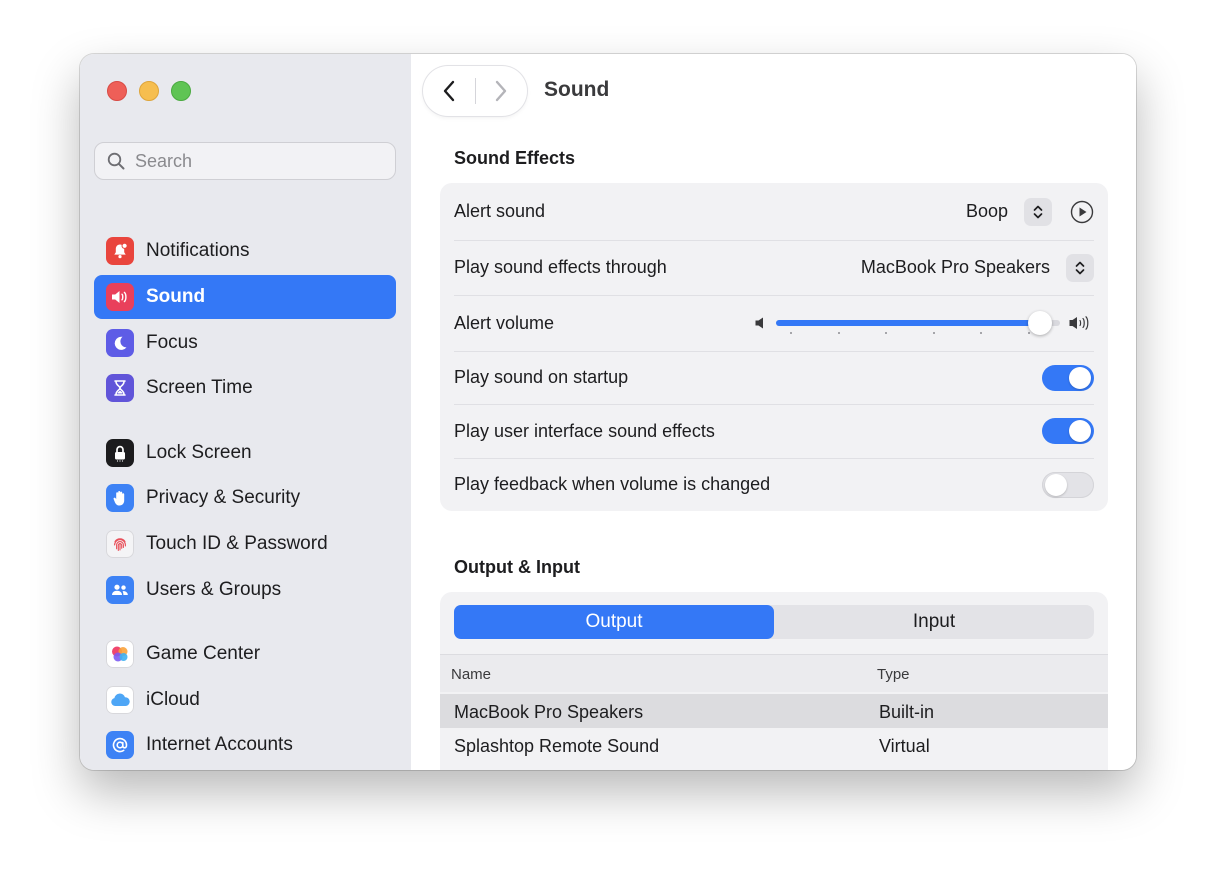 Image resolution: width=1216 pixels, height=876 pixels. Describe the element at coordinates (774, 431) in the screenshot. I see `ui-sound-effects-row: Play user interface sound effects` at that location.